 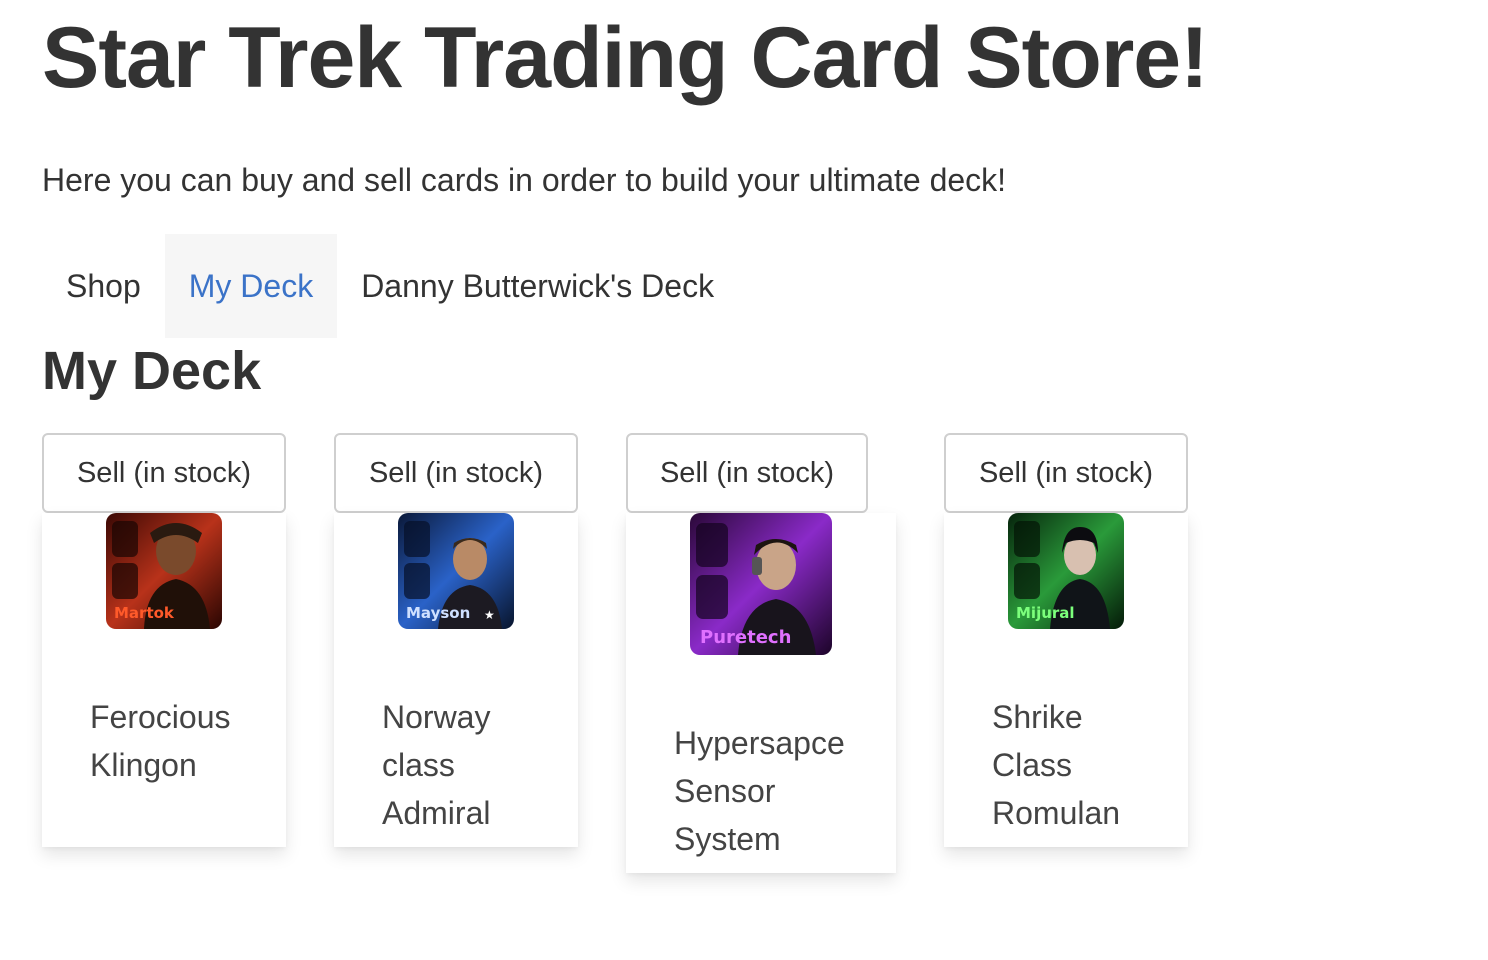 I want to click on card-item: Sell (in stock) Martok Ferocious Klingon, so click(x=164, y=640).